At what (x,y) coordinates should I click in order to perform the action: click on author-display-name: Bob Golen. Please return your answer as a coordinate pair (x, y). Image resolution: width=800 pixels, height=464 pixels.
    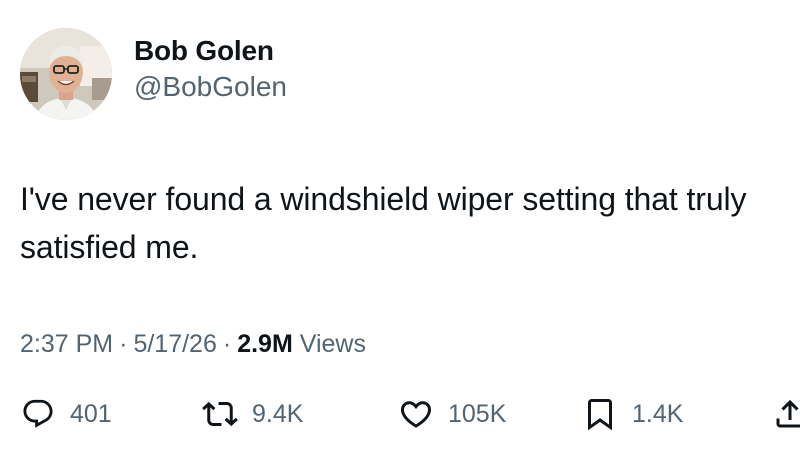
    Looking at the image, I should click on (210, 51).